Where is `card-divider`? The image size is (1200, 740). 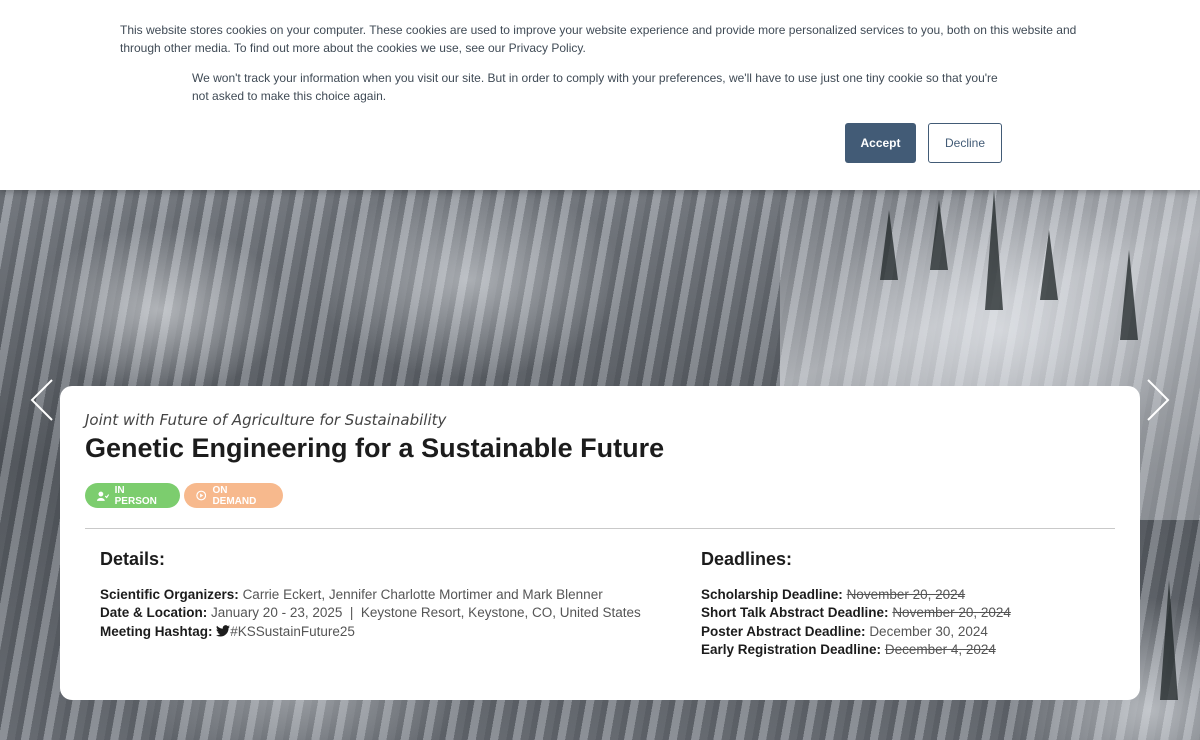
card-divider is located at coordinates (600, 528).